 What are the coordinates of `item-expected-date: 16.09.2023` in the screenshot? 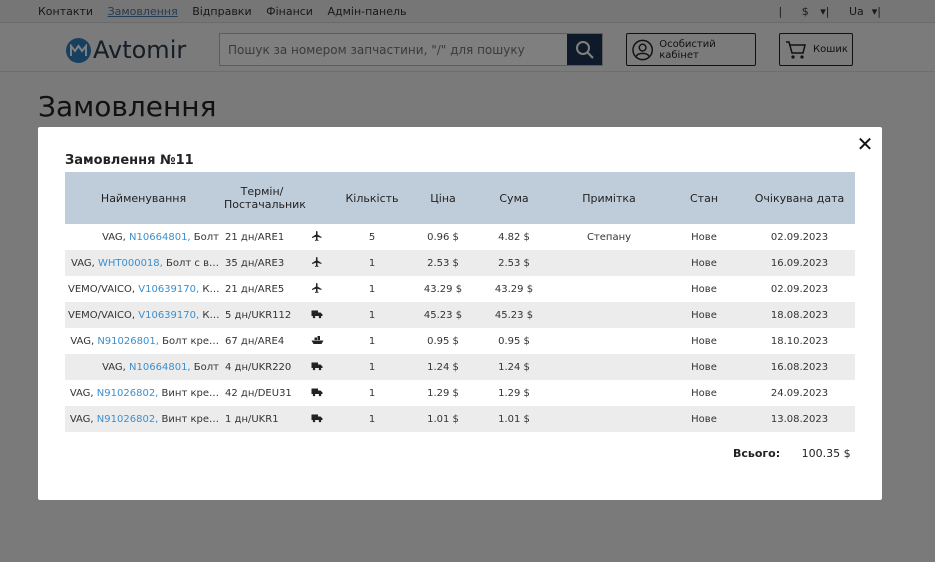 It's located at (799, 263).